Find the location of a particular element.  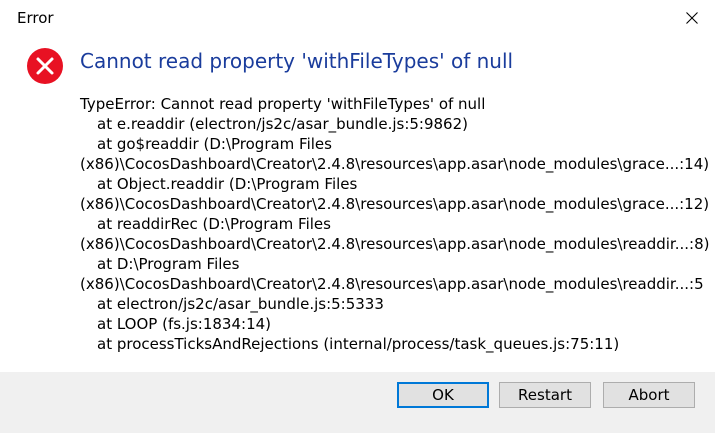

ok-button: OK is located at coordinates (443, 395).